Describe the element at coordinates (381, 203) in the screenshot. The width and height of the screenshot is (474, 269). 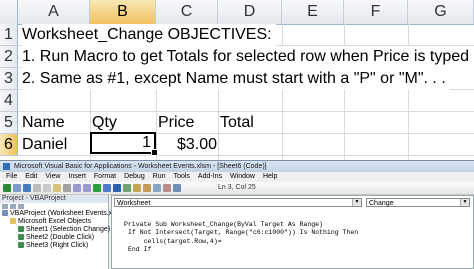
I see `procedure-dropdown-value: Change` at that location.